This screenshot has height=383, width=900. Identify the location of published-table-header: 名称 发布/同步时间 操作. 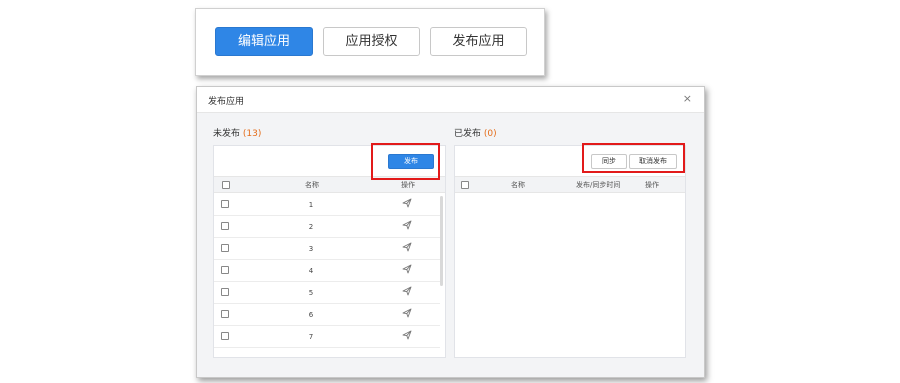
(570, 184).